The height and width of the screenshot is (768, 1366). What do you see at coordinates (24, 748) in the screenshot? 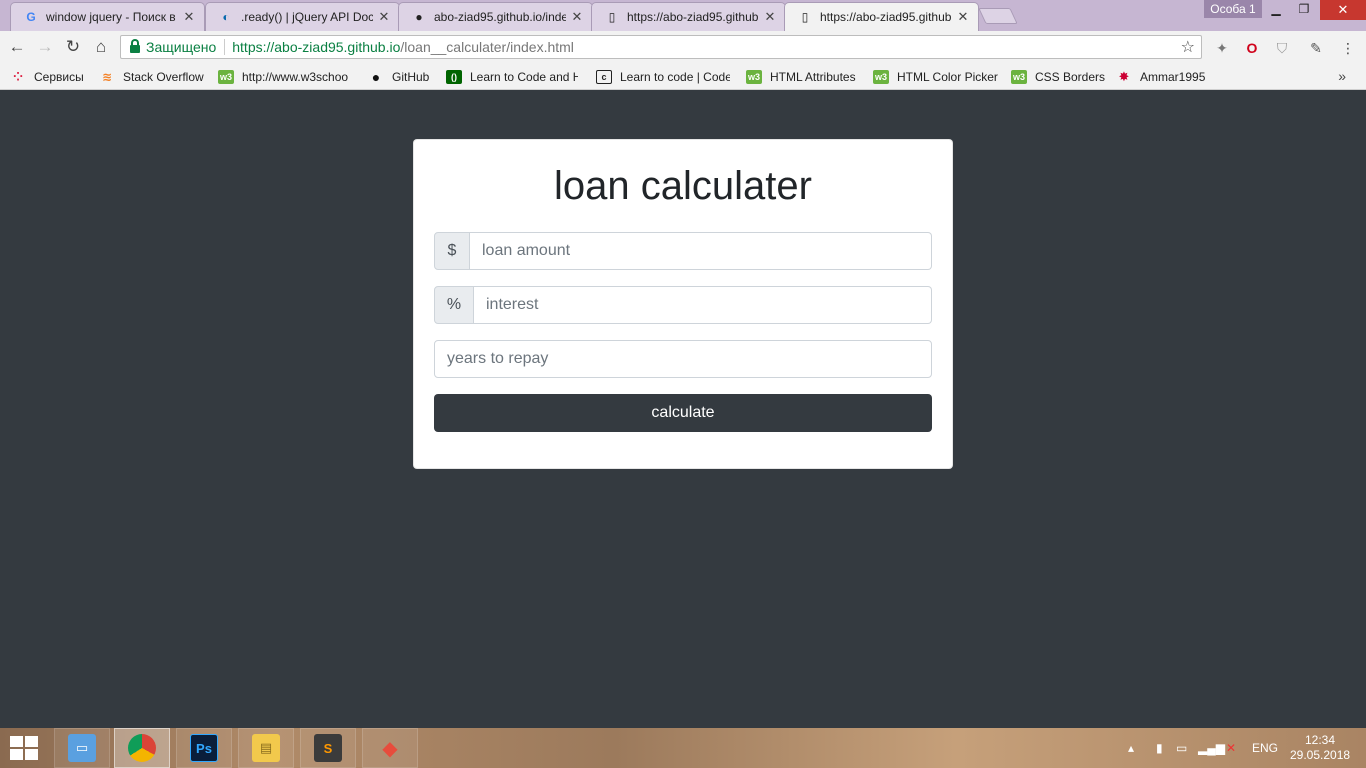
I see `windows-start-icon` at bounding box center [24, 748].